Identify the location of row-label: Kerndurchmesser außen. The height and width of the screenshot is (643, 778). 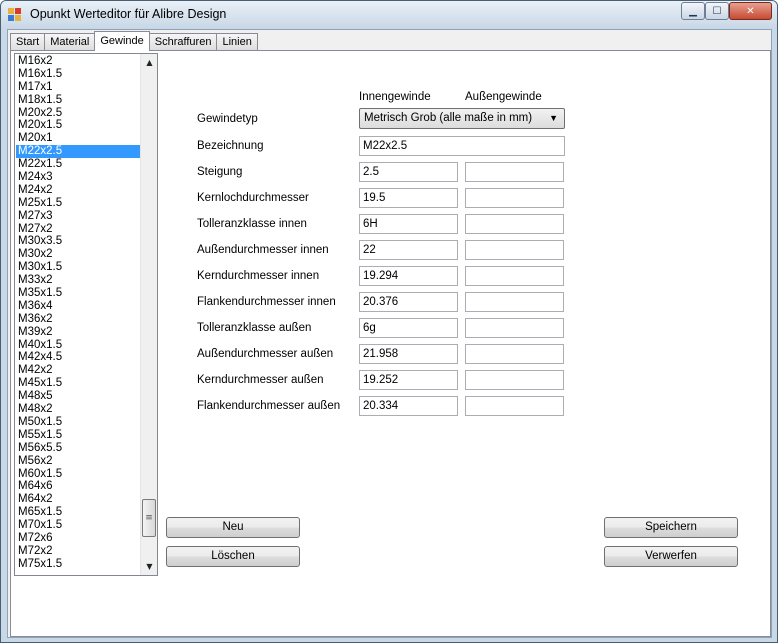
(260, 380).